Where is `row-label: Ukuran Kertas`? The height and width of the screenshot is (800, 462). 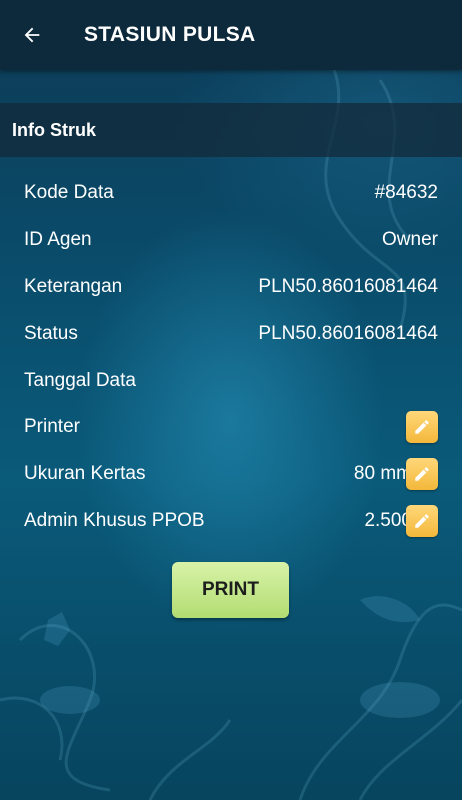
row-label: Ukuran Kertas is located at coordinates (85, 474).